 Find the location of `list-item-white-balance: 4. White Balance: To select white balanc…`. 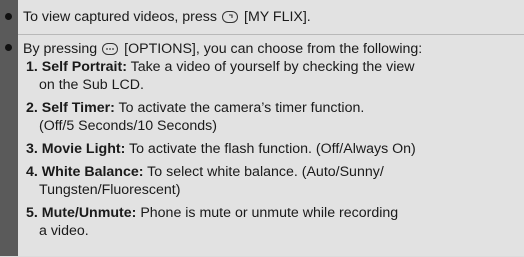

list-item-white-balance: 4. White Balance: To select white balanc… is located at coordinates (205, 172).